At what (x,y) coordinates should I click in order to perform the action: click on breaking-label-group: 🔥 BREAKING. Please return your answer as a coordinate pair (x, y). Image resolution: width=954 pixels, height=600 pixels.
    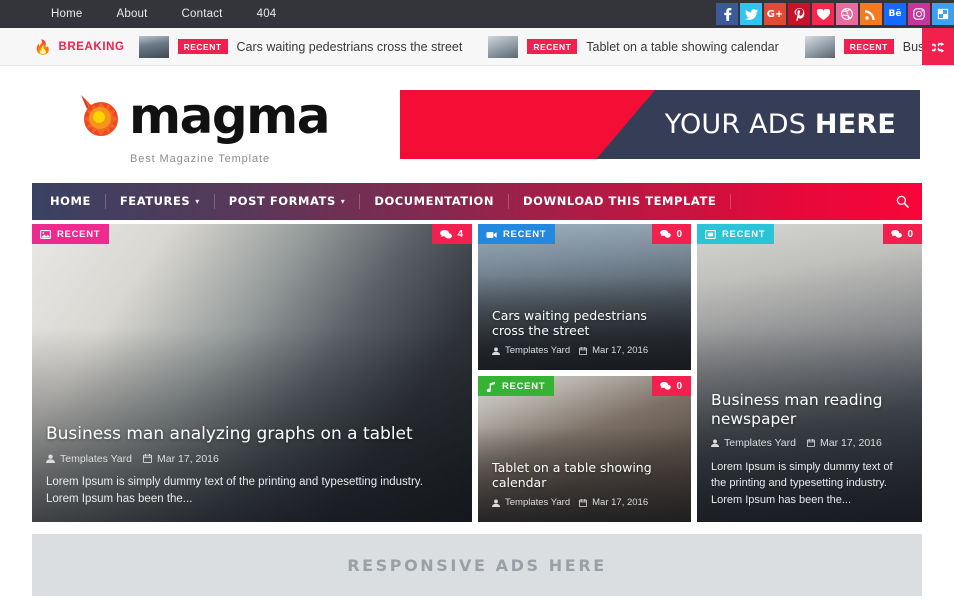
    Looking at the image, I should click on (86, 47).